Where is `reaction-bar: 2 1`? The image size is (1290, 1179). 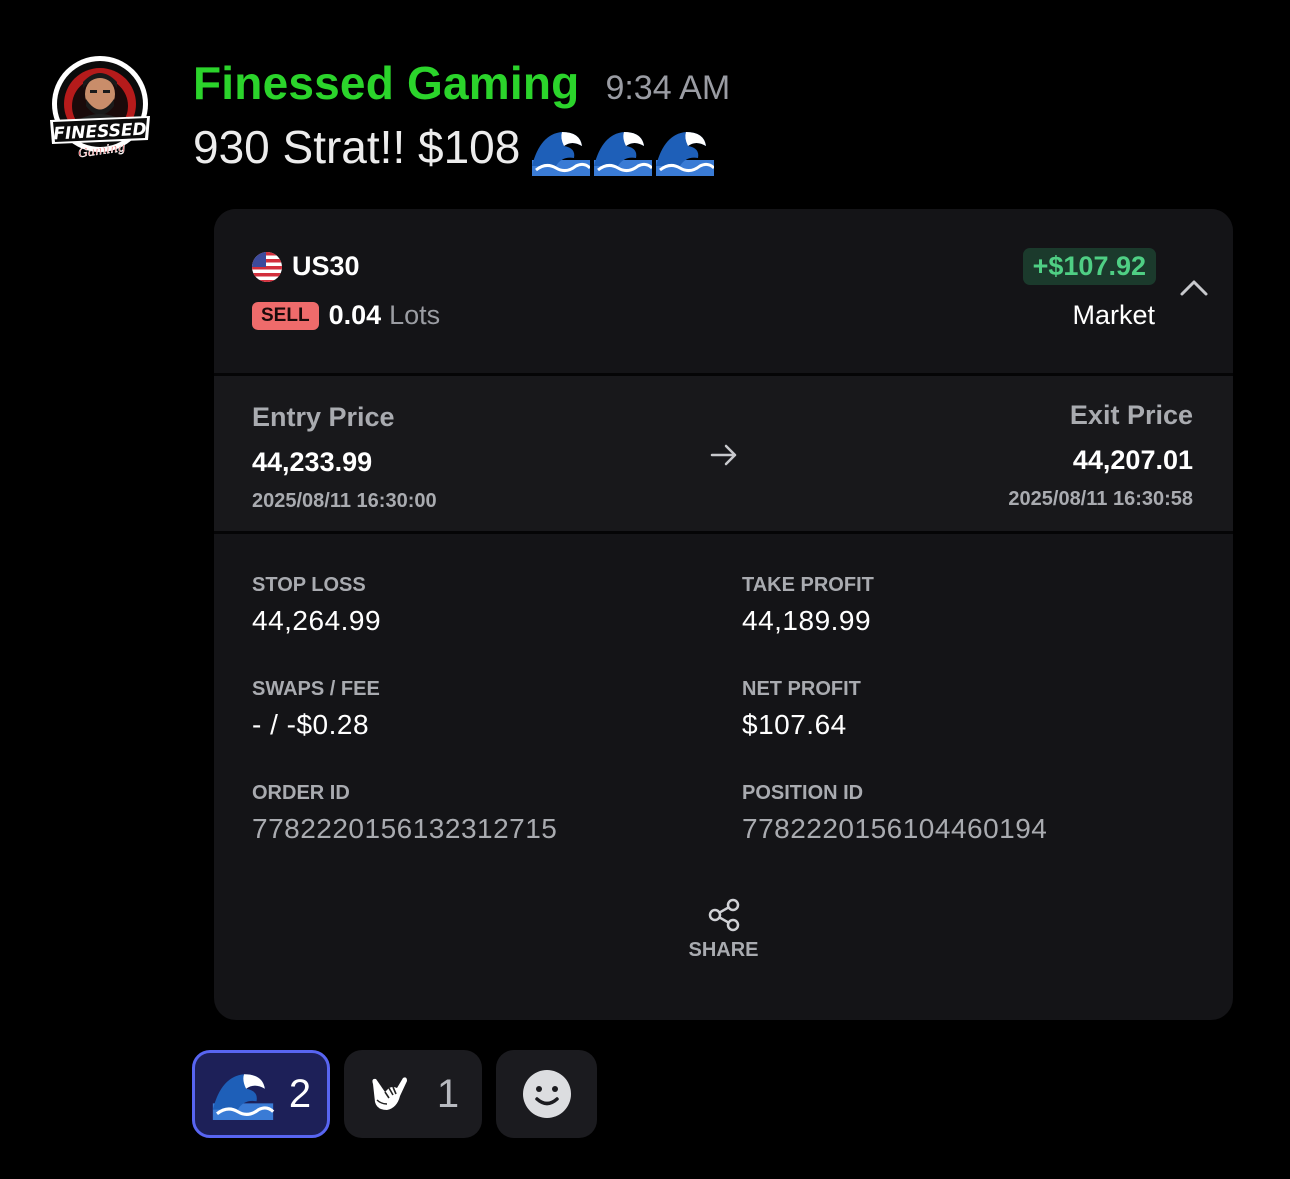 reaction-bar: 2 1 is located at coordinates (394, 1094).